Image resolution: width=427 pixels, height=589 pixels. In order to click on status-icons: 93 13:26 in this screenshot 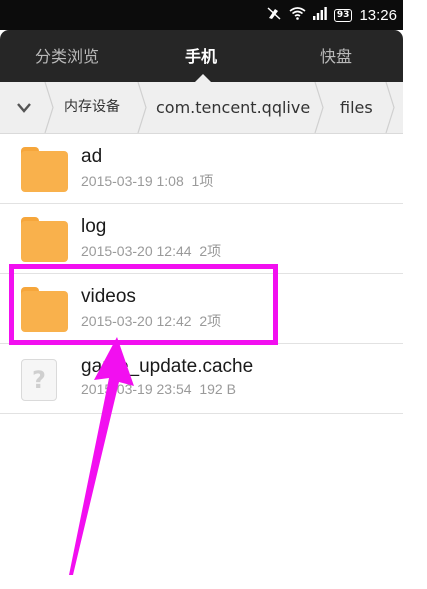, I will do `click(331, 15)`.